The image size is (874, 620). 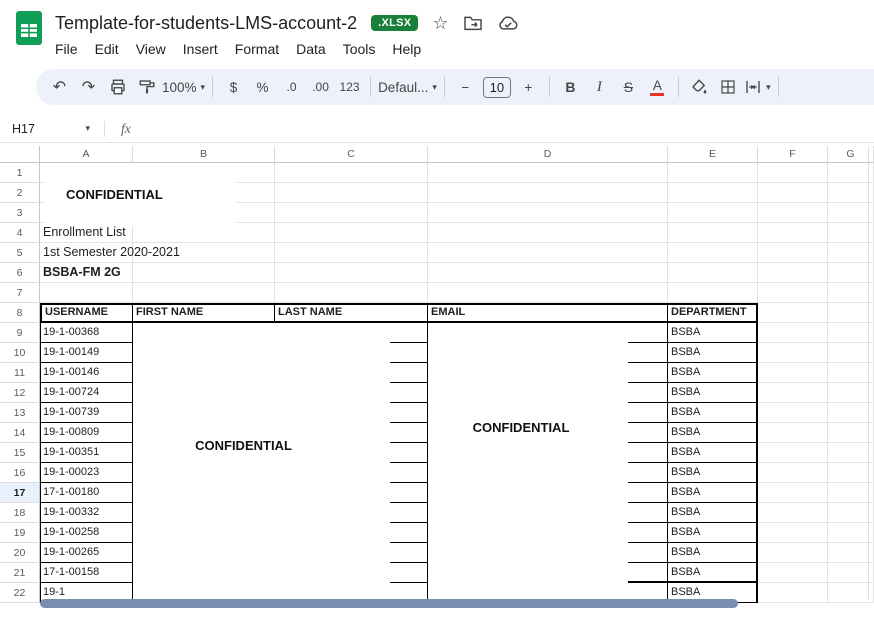 I want to click on cell-F19, so click(x=793, y=533).